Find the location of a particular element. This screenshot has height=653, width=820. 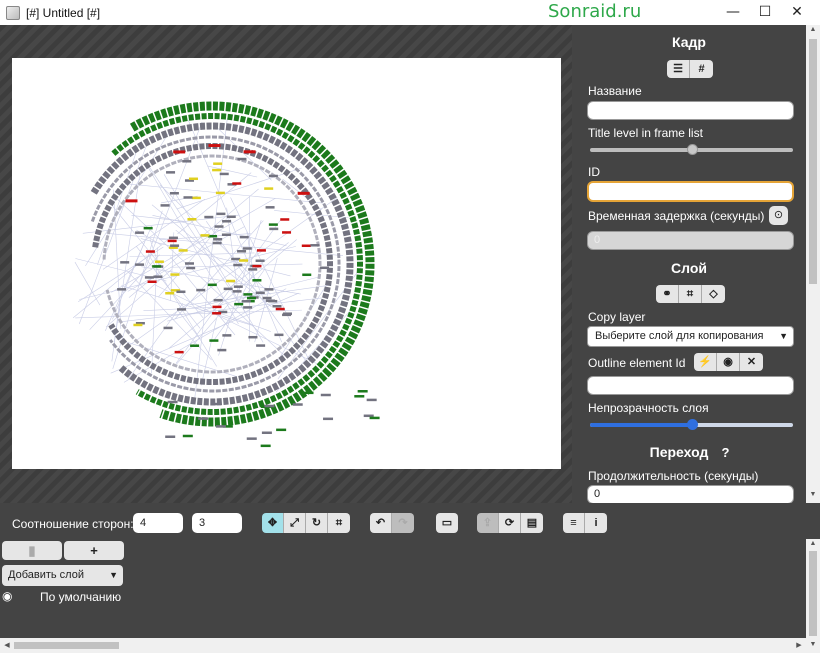

presentation-icon: ▭ is located at coordinates (447, 523).